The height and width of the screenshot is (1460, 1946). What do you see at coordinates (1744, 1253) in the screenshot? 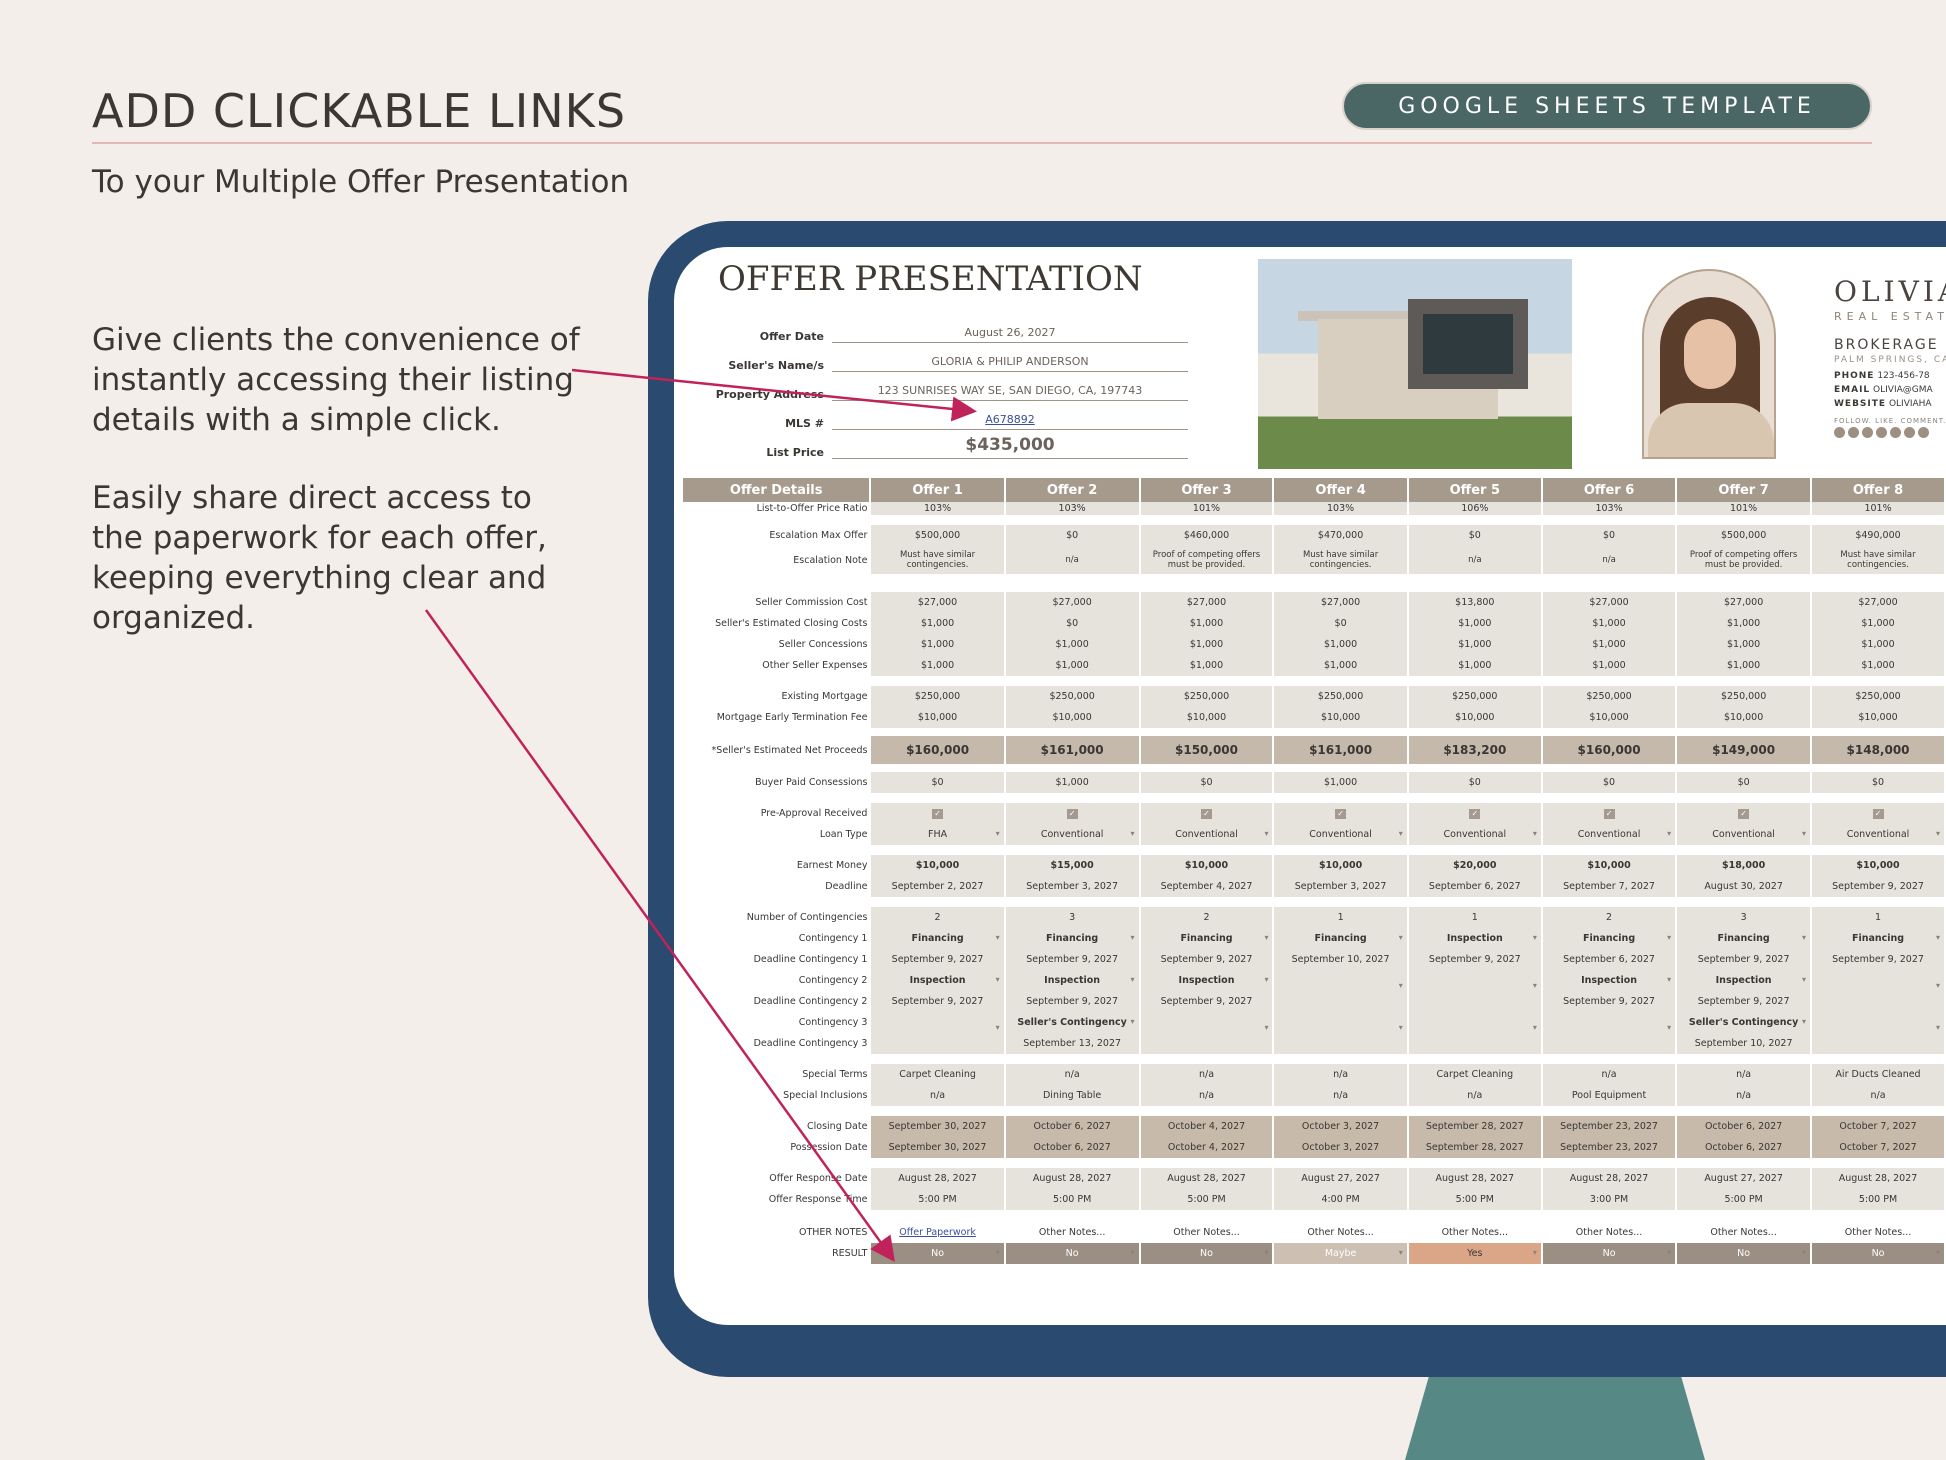
I see `cell-result: No` at bounding box center [1744, 1253].